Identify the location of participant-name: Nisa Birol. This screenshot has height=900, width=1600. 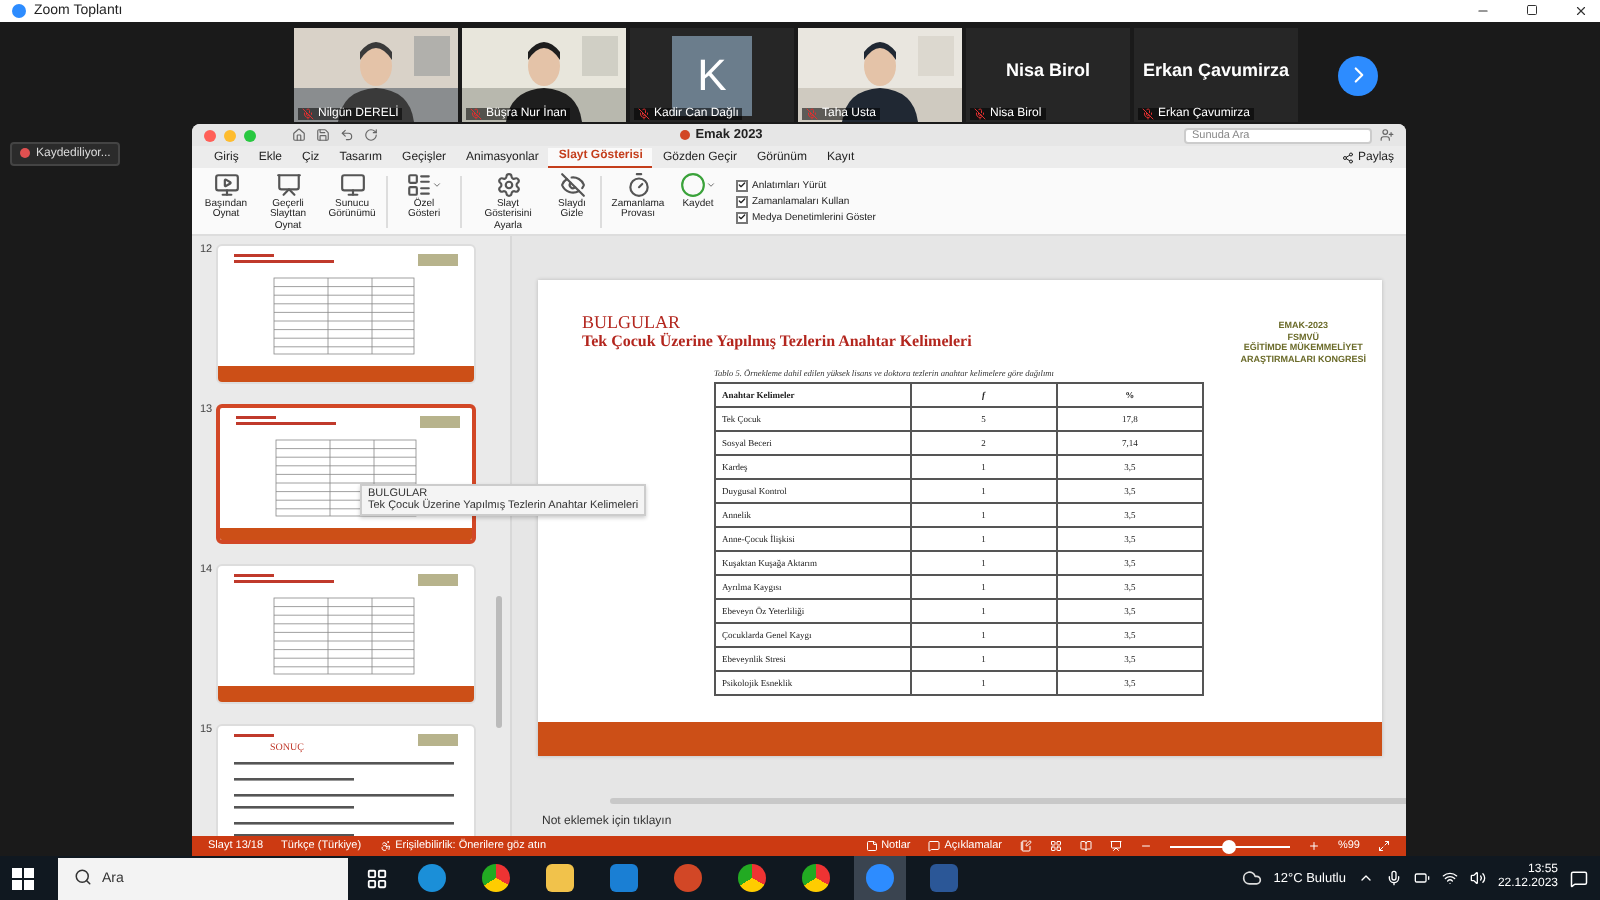
(1047, 69).